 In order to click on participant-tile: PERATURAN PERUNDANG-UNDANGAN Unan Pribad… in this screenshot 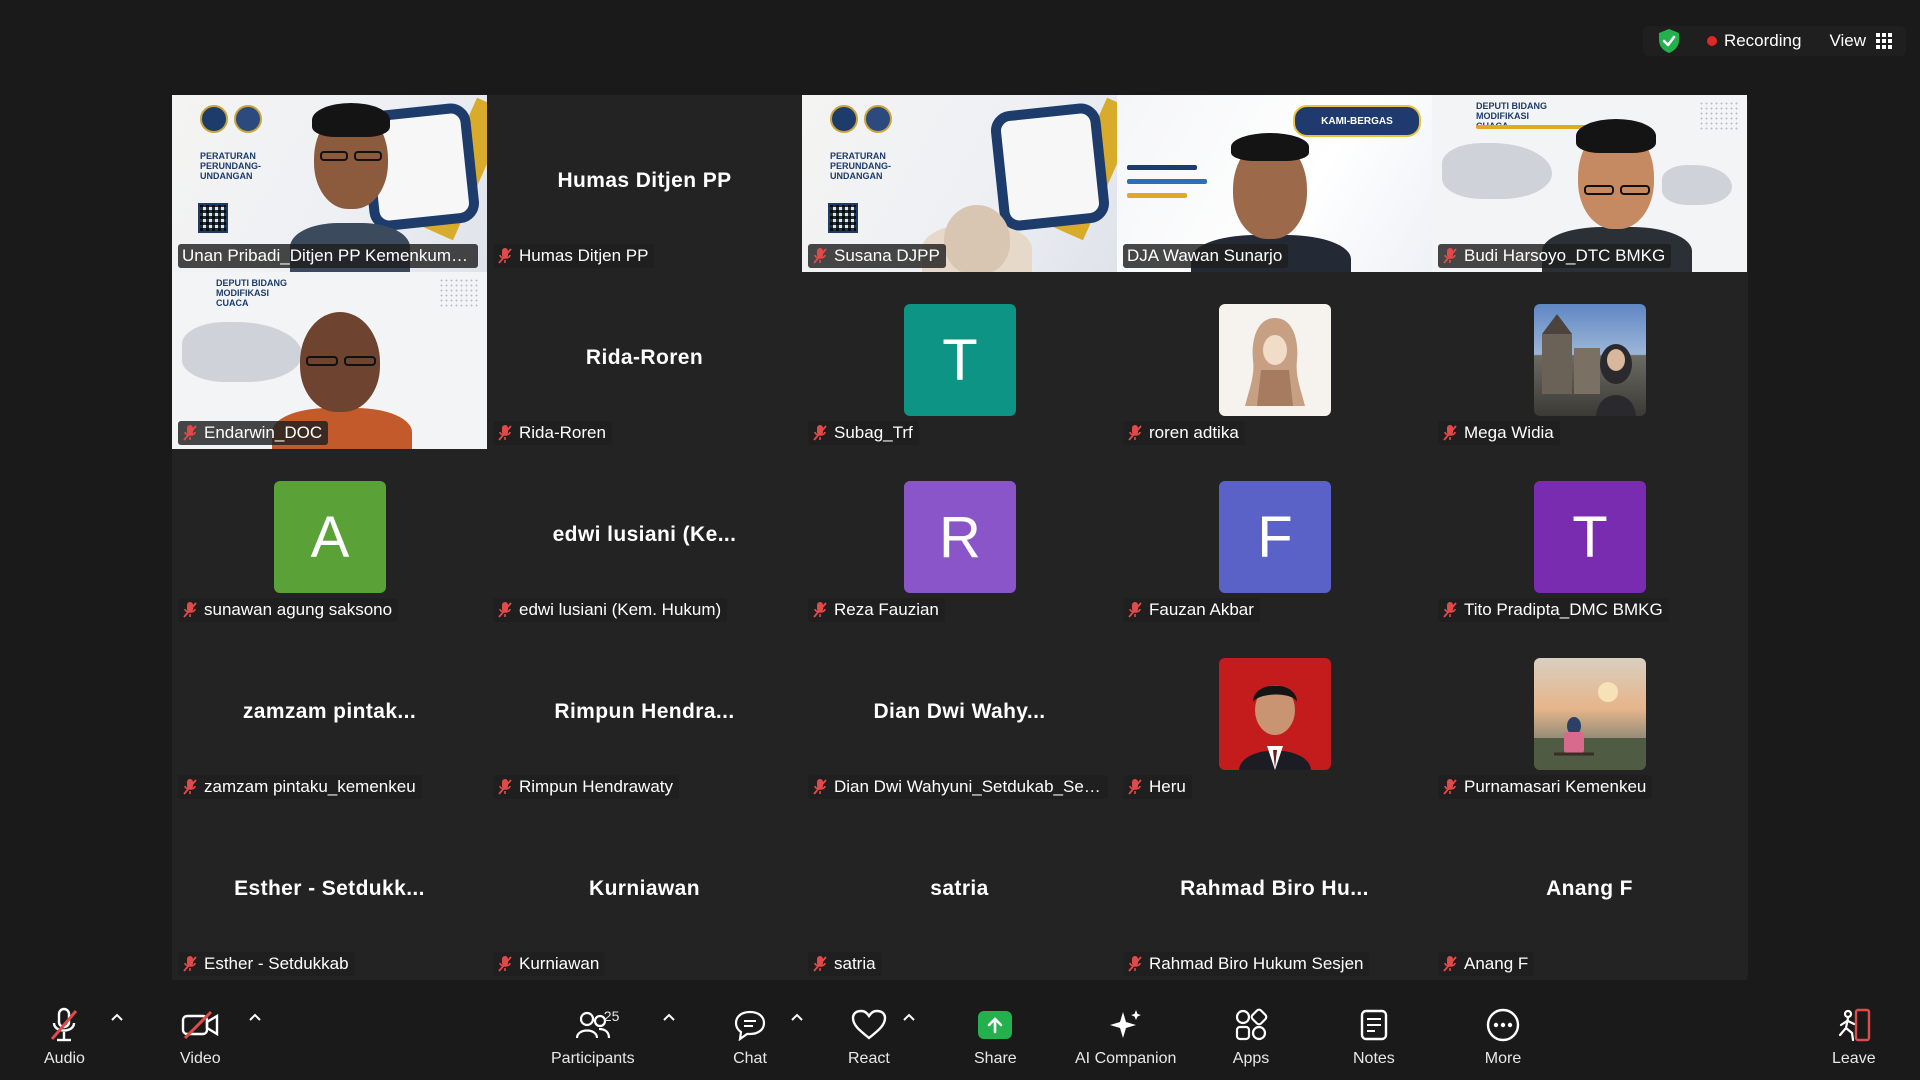, I will do `click(329, 183)`.